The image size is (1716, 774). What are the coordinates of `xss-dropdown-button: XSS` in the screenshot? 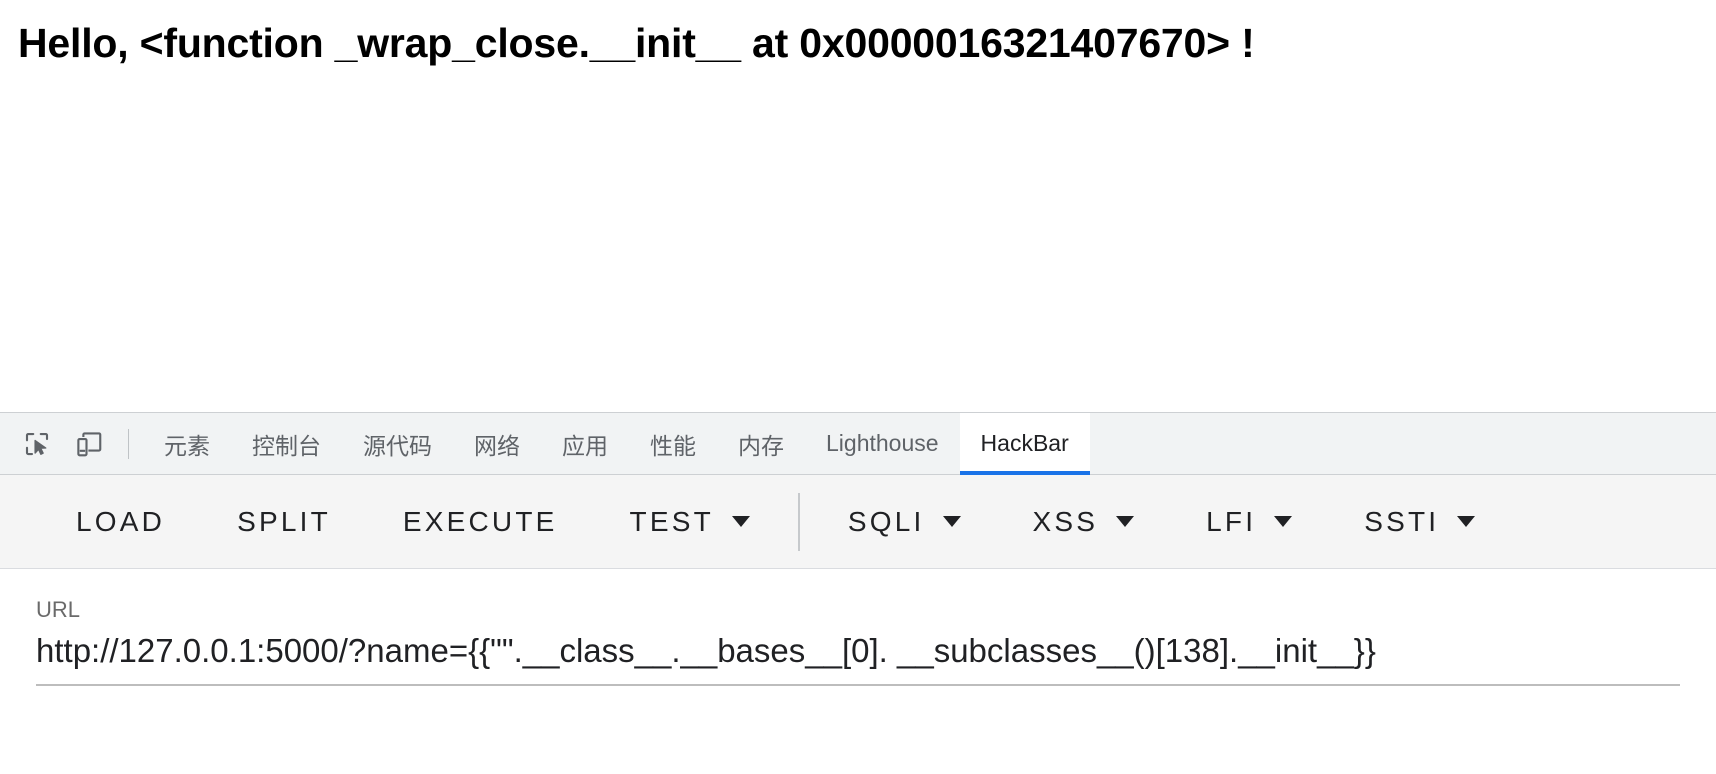 It's located at (1084, 521).